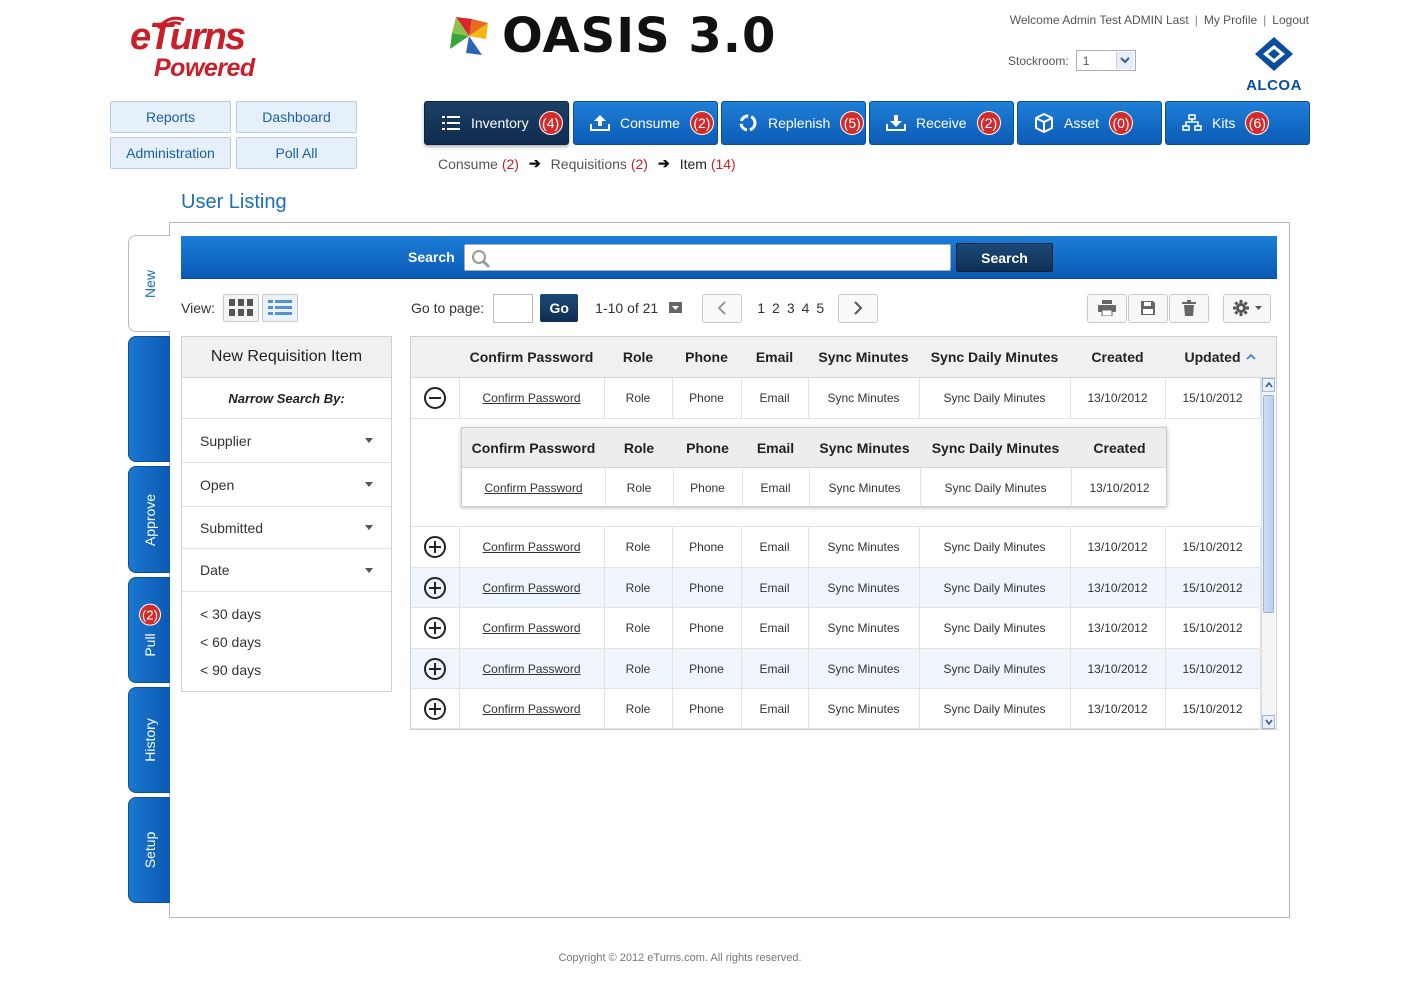  I want to click on column-header: Created, so click(1117, 357).